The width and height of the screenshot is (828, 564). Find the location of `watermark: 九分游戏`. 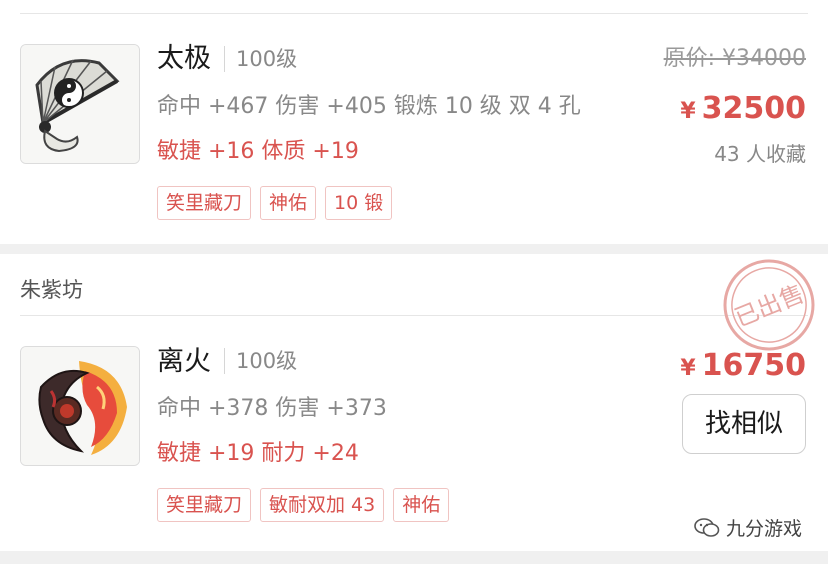

watermark: 九分游戏 is located at coordinates (748, 527).